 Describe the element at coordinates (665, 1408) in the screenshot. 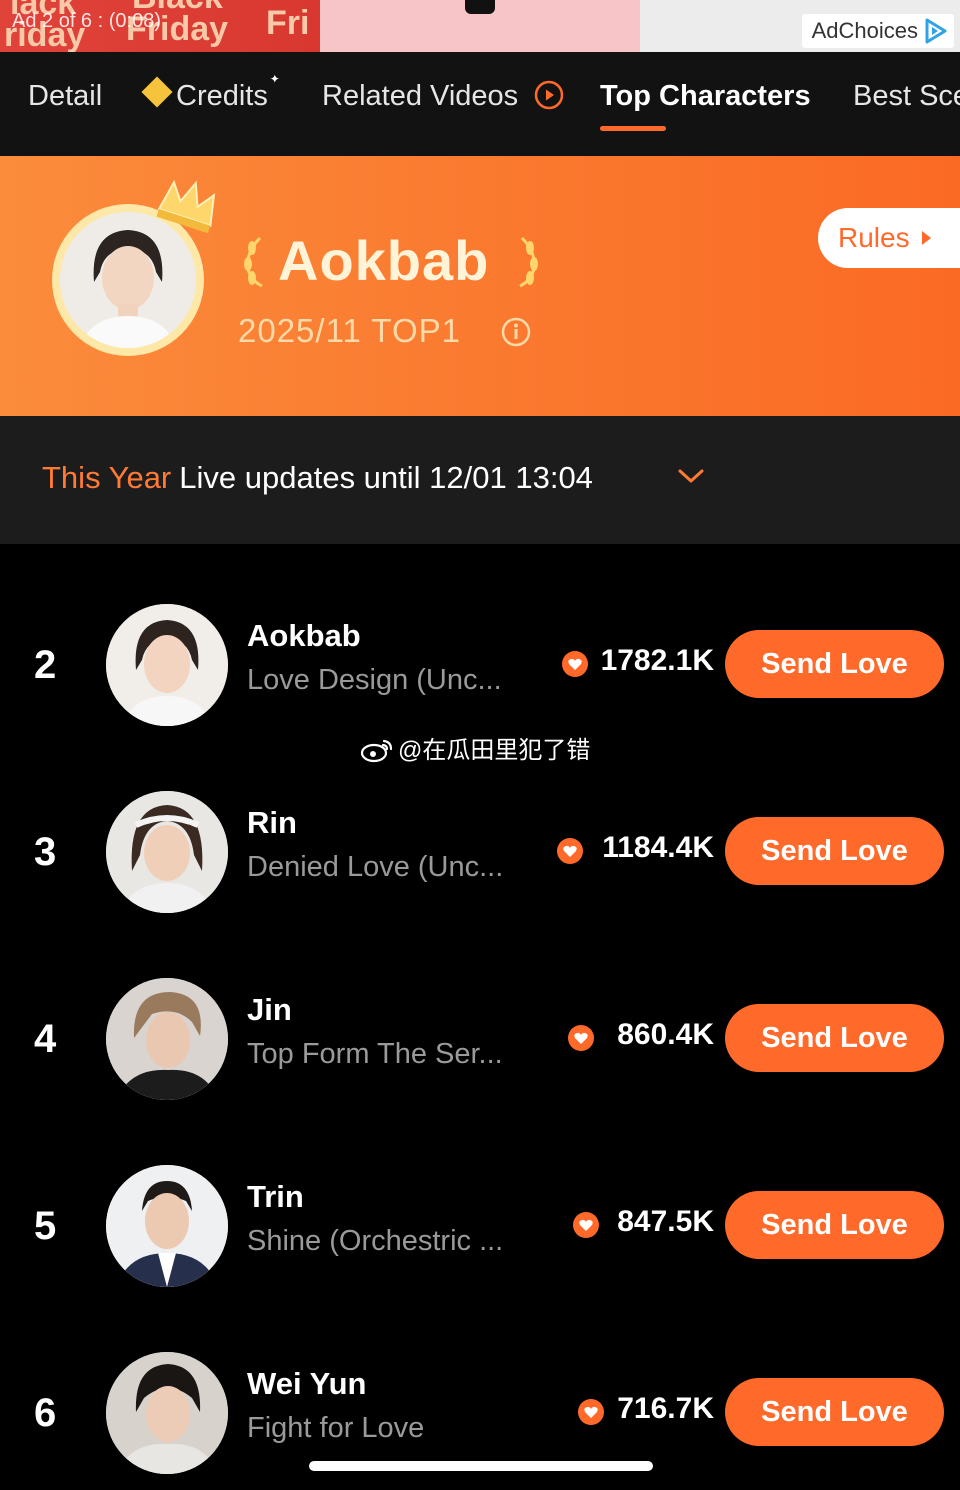

I see `love-score: 716.7K` at that location.